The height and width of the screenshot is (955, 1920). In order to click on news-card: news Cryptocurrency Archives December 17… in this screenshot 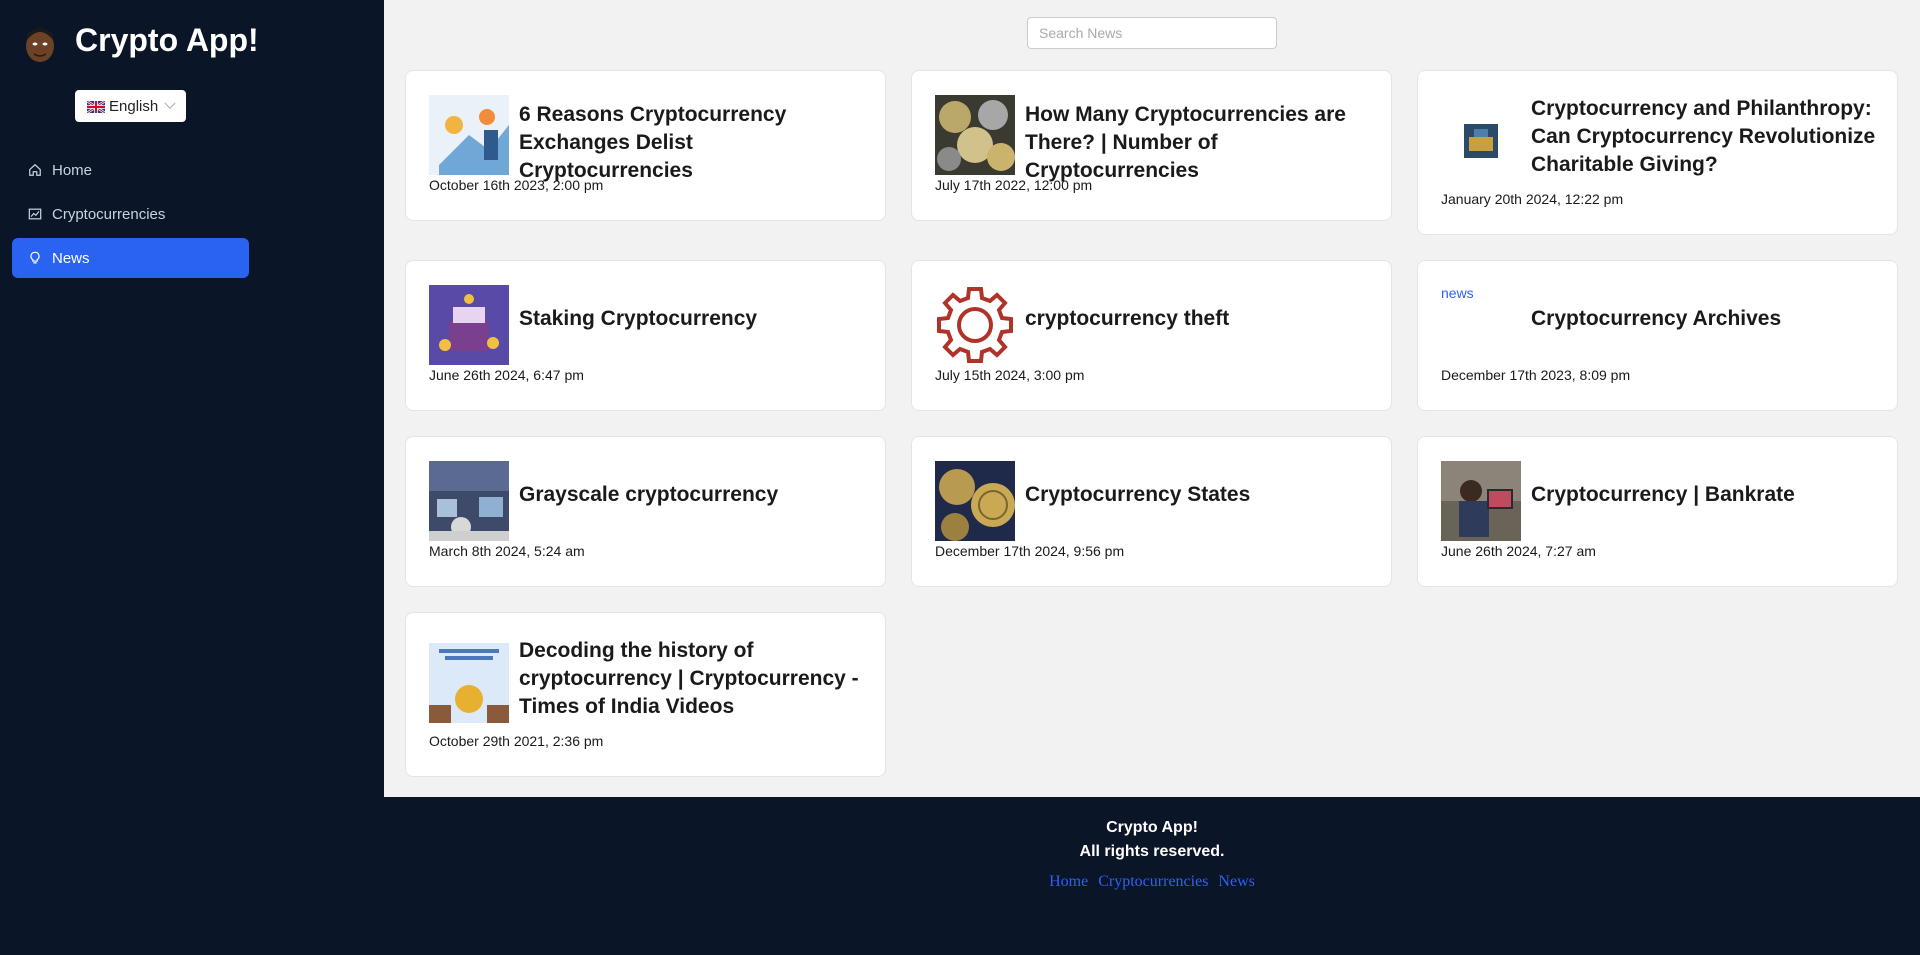, I will do `click(1657, 335)`.